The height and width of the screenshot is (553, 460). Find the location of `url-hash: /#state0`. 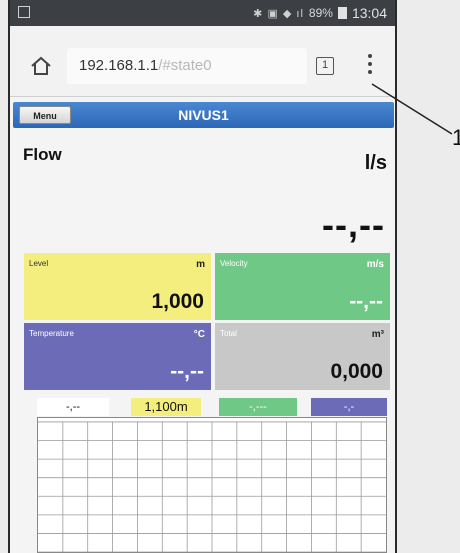

url-hash: /#state0 is located at coordinates (185, 65).